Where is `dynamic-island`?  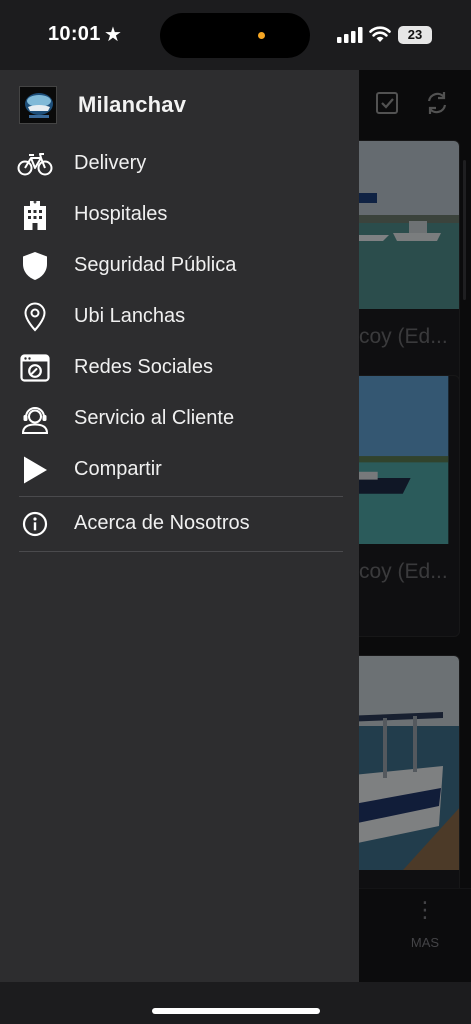
dynamic-island is located at coordinates (235, 35).